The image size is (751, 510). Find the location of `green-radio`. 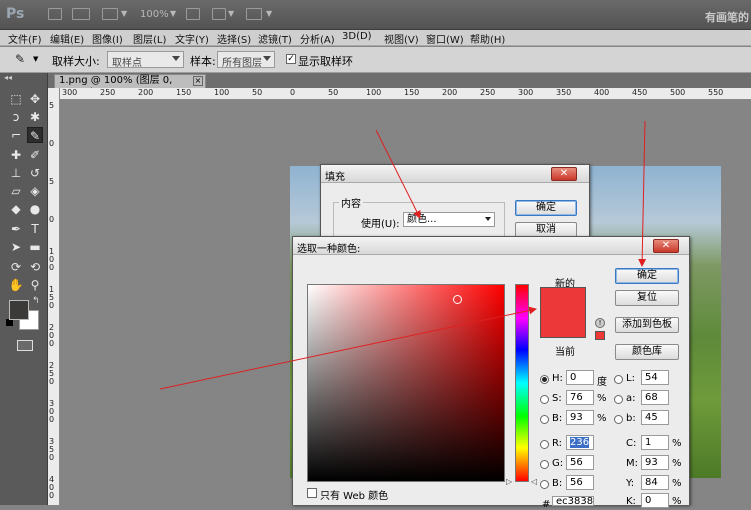

green-radio is located at coordinates (544, 464).